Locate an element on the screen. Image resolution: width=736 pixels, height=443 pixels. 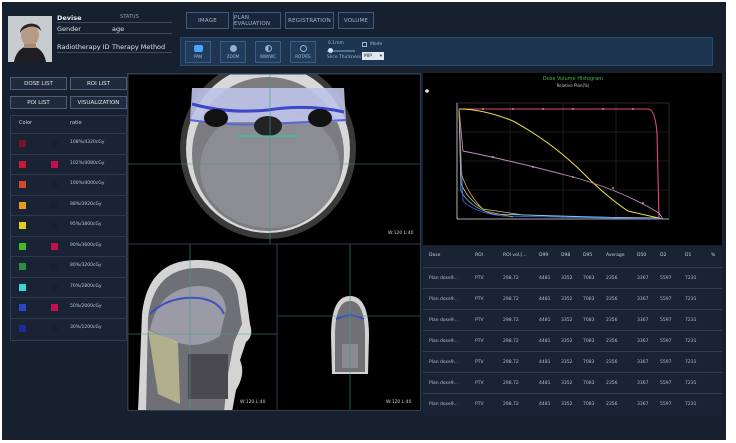
dvh-curve-tan is located at coordinates (559, 163).